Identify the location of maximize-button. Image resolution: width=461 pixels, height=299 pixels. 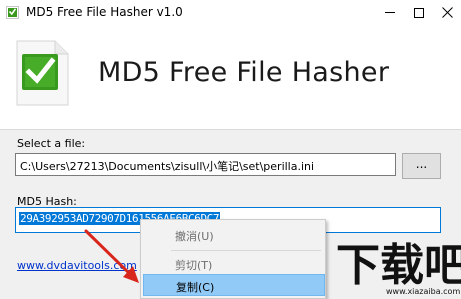
(419, 12).